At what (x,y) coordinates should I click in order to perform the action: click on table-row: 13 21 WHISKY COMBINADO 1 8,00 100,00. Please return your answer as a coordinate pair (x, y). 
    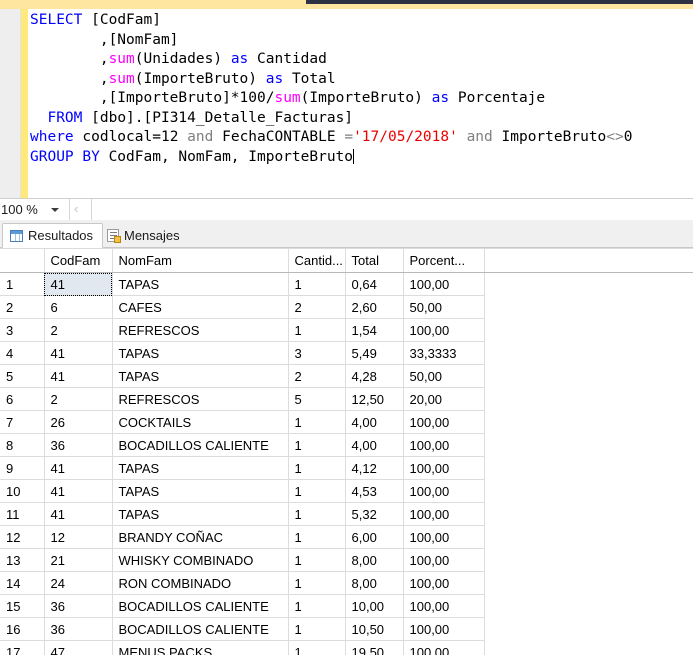
    Looking at the image, I should click on (242, 560).